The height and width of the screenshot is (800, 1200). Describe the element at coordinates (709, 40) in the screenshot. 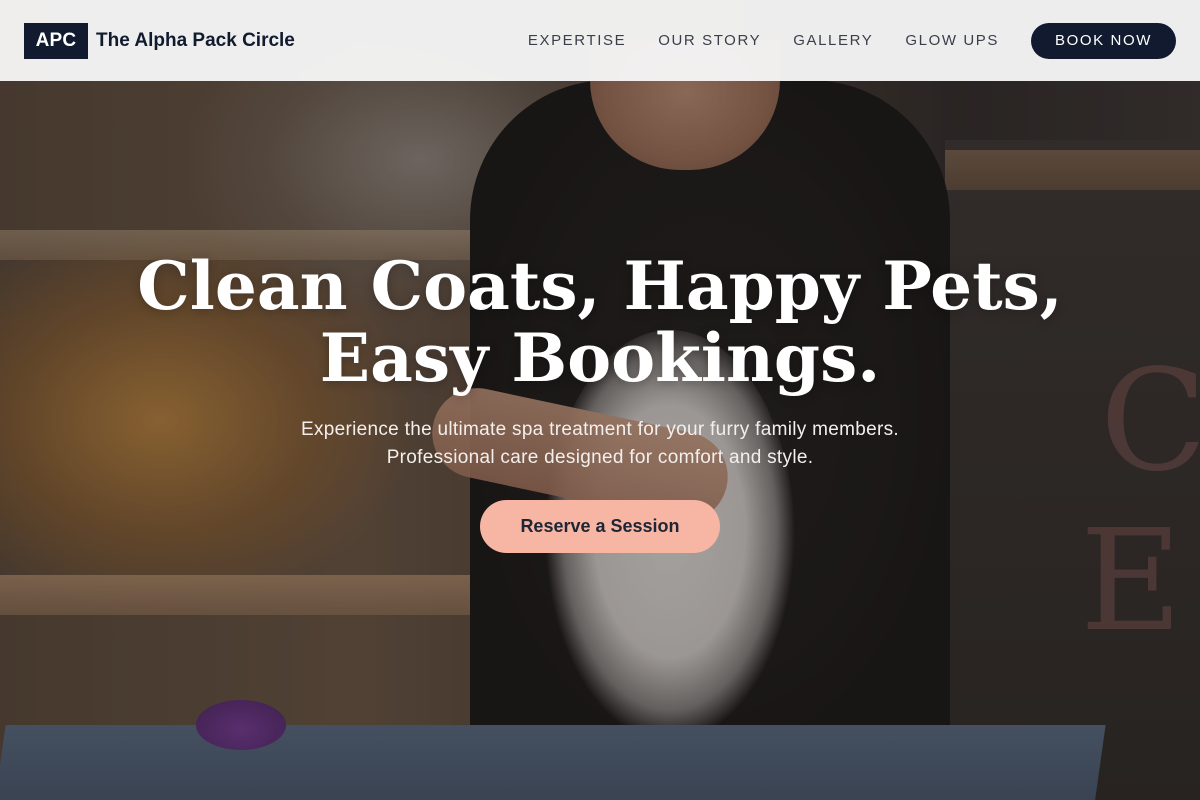

I see `nav-link-our-story: OUR STORY` at that location.